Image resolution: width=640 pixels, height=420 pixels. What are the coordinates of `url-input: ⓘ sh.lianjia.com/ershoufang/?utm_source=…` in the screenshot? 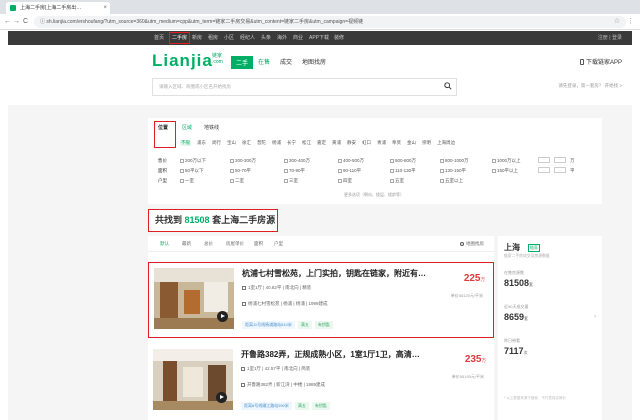 It's located at (330, 22).